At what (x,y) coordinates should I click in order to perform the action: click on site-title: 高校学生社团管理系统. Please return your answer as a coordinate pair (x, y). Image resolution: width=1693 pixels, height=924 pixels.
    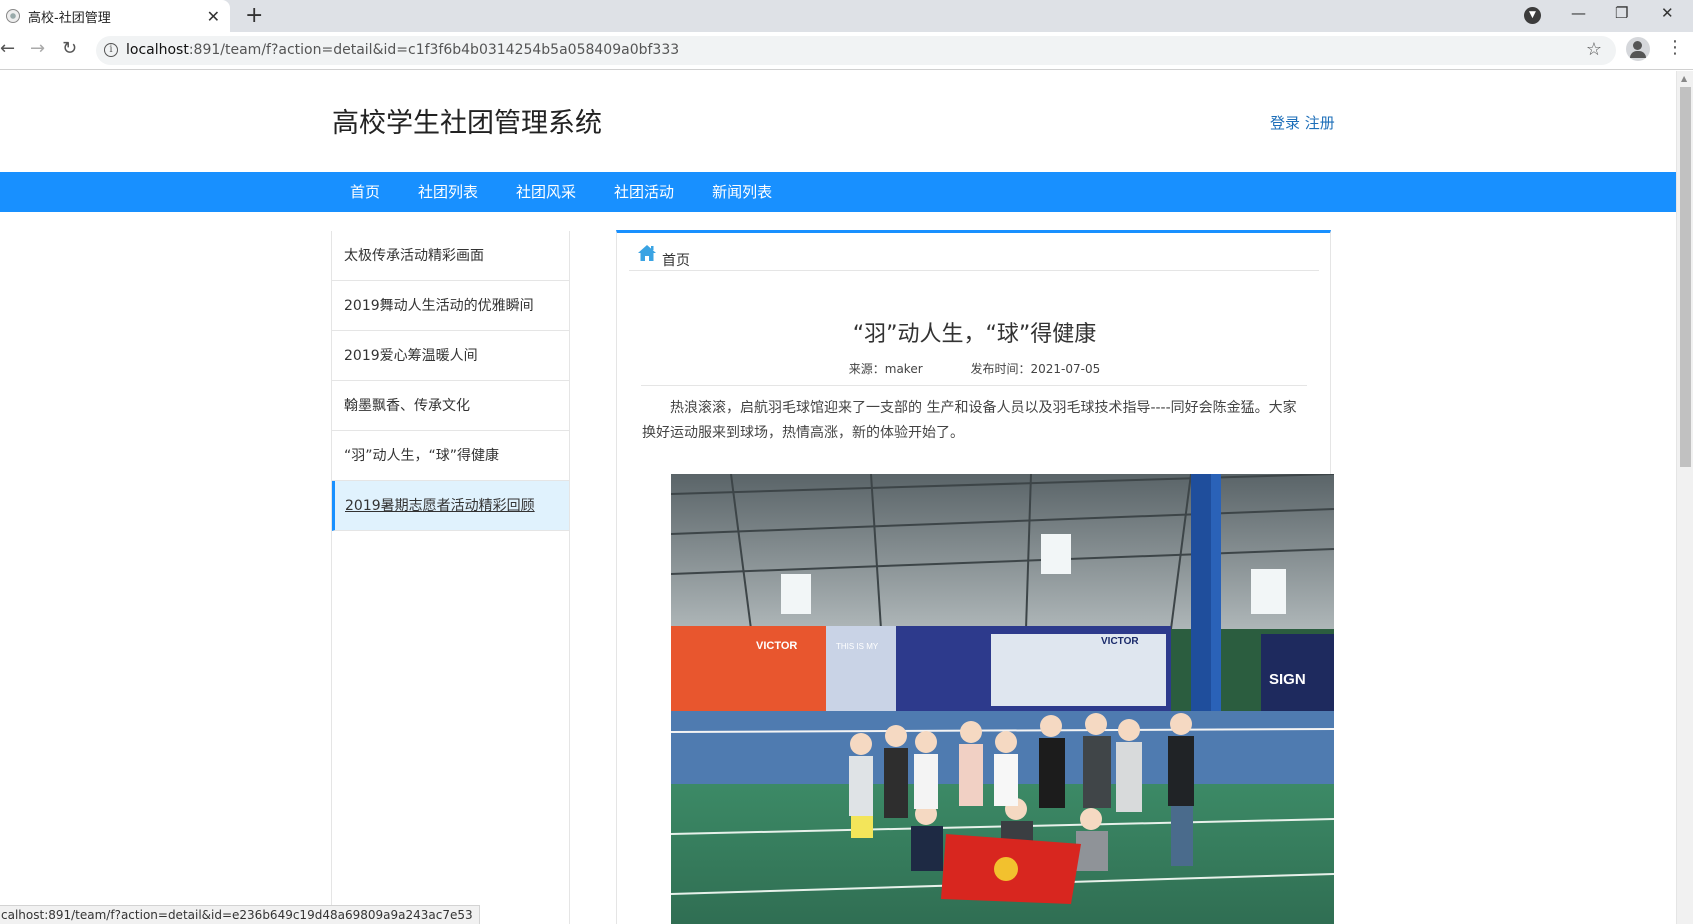
    Looking at the image, I should click on (467, 123).